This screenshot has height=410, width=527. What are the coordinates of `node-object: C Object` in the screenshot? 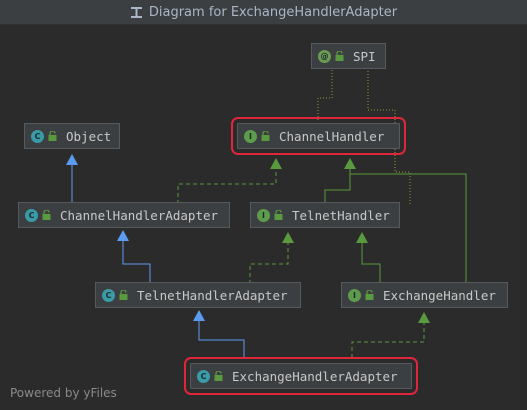 It's located at (72, 136).